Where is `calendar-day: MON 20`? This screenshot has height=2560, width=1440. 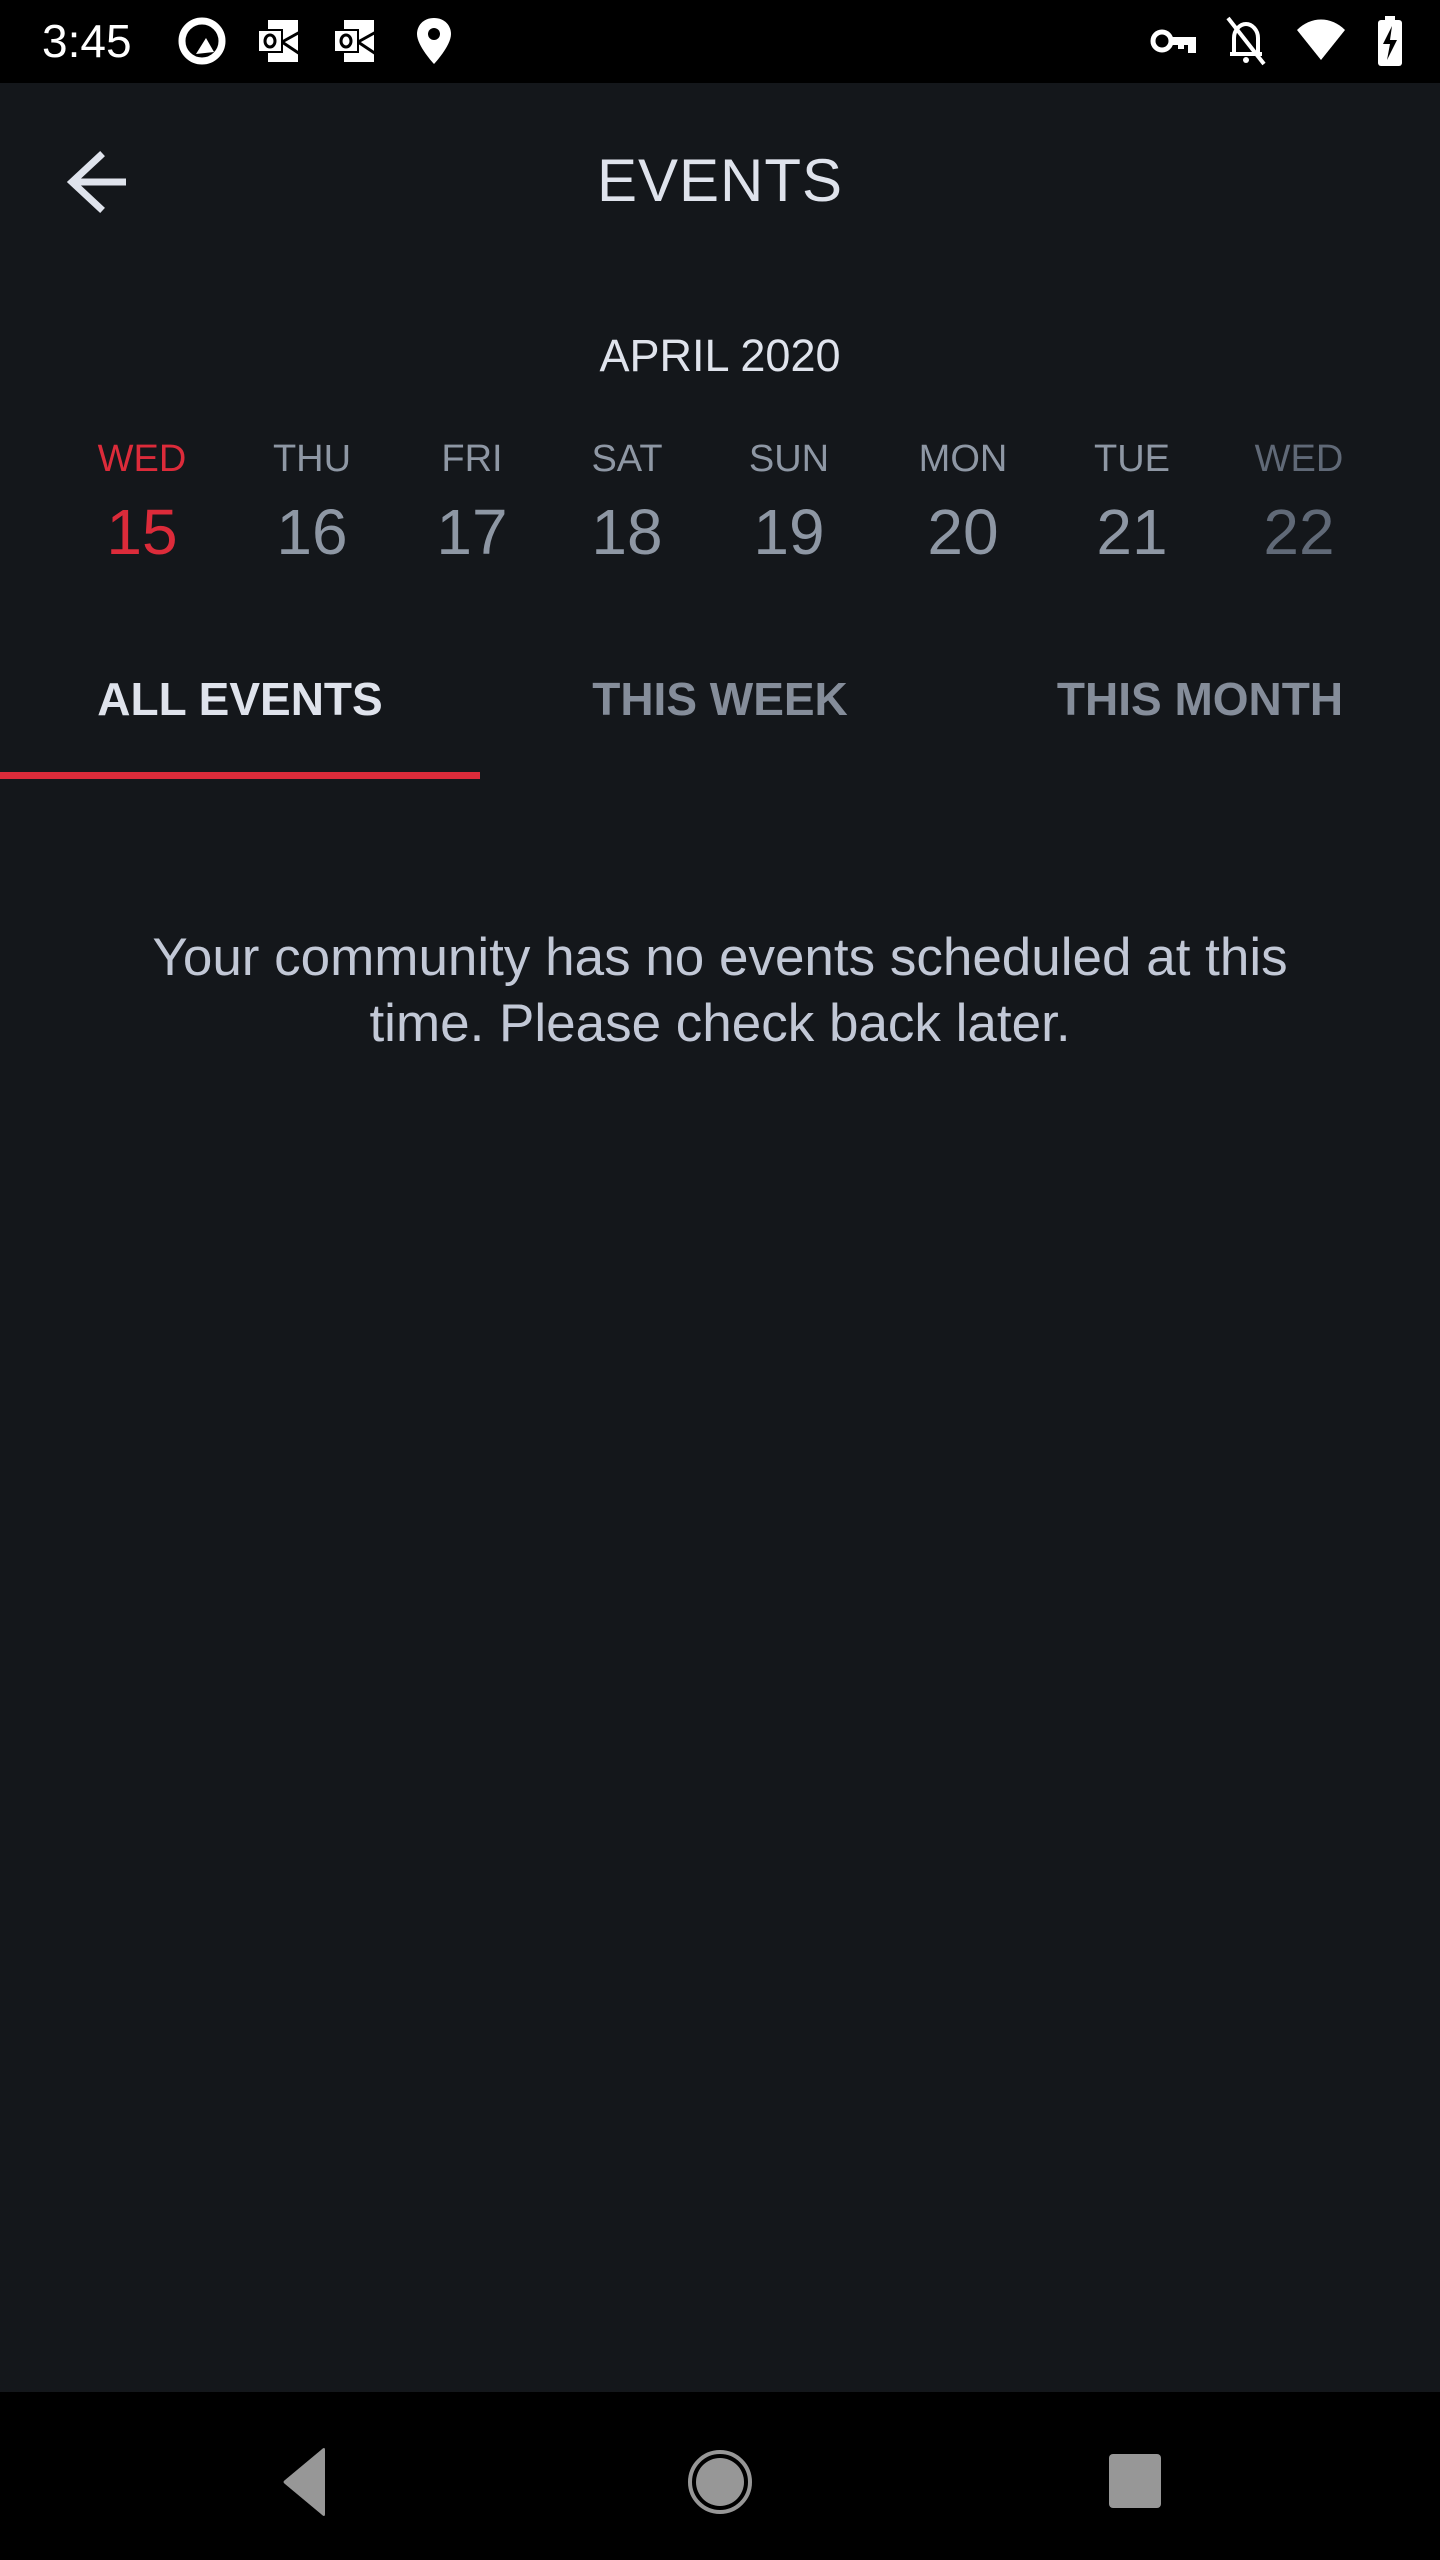
calendar-day: MON 20 is located at coordinates (963, 503).